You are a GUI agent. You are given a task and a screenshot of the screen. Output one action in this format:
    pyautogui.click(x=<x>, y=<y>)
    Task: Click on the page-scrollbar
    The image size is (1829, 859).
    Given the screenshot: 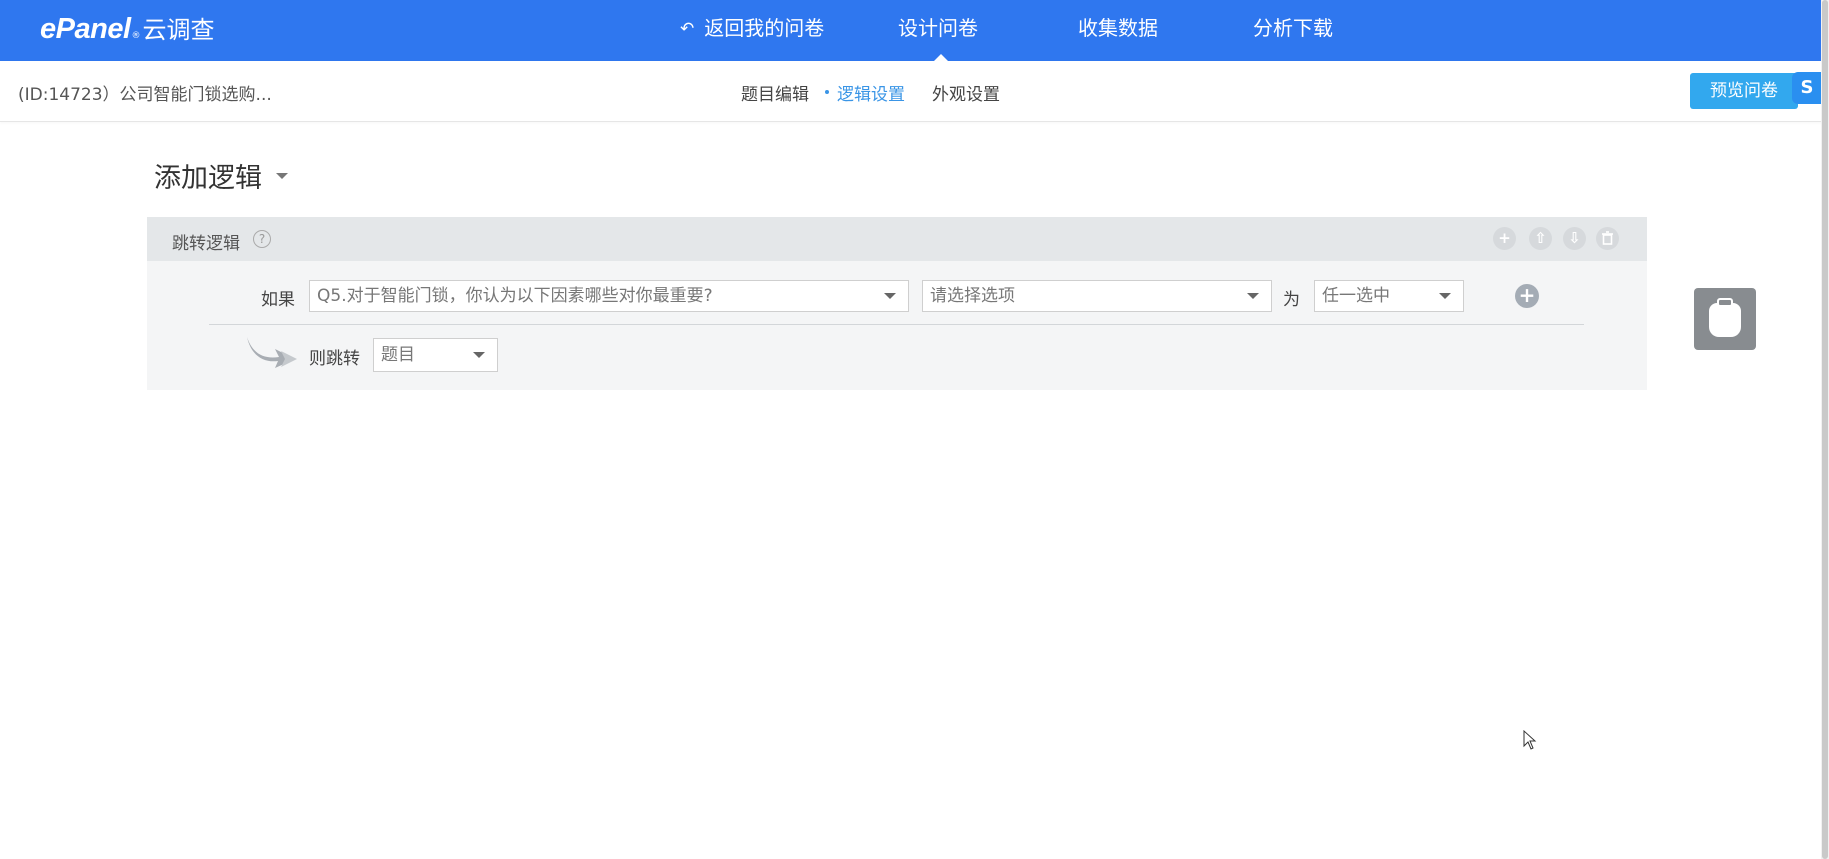 What is the action you would take?
    pyautogui.click(x=1825, y=429)
    